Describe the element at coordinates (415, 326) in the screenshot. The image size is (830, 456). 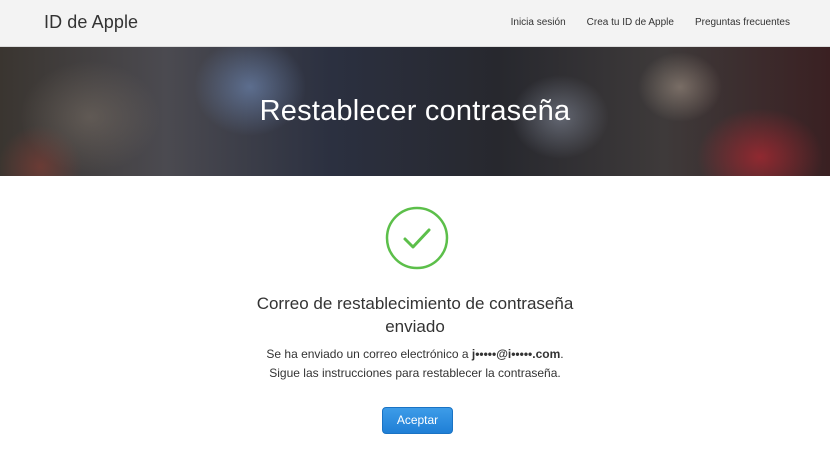
I see `headline-line-2: enviado` at that location.